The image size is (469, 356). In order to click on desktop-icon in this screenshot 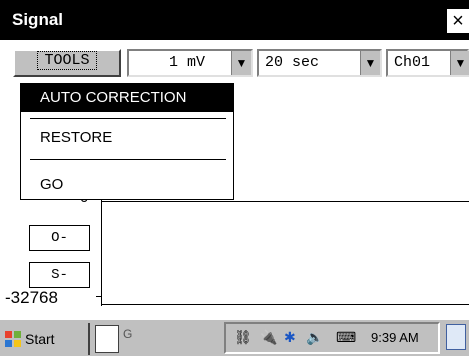, I will do `click(456, 337)`.